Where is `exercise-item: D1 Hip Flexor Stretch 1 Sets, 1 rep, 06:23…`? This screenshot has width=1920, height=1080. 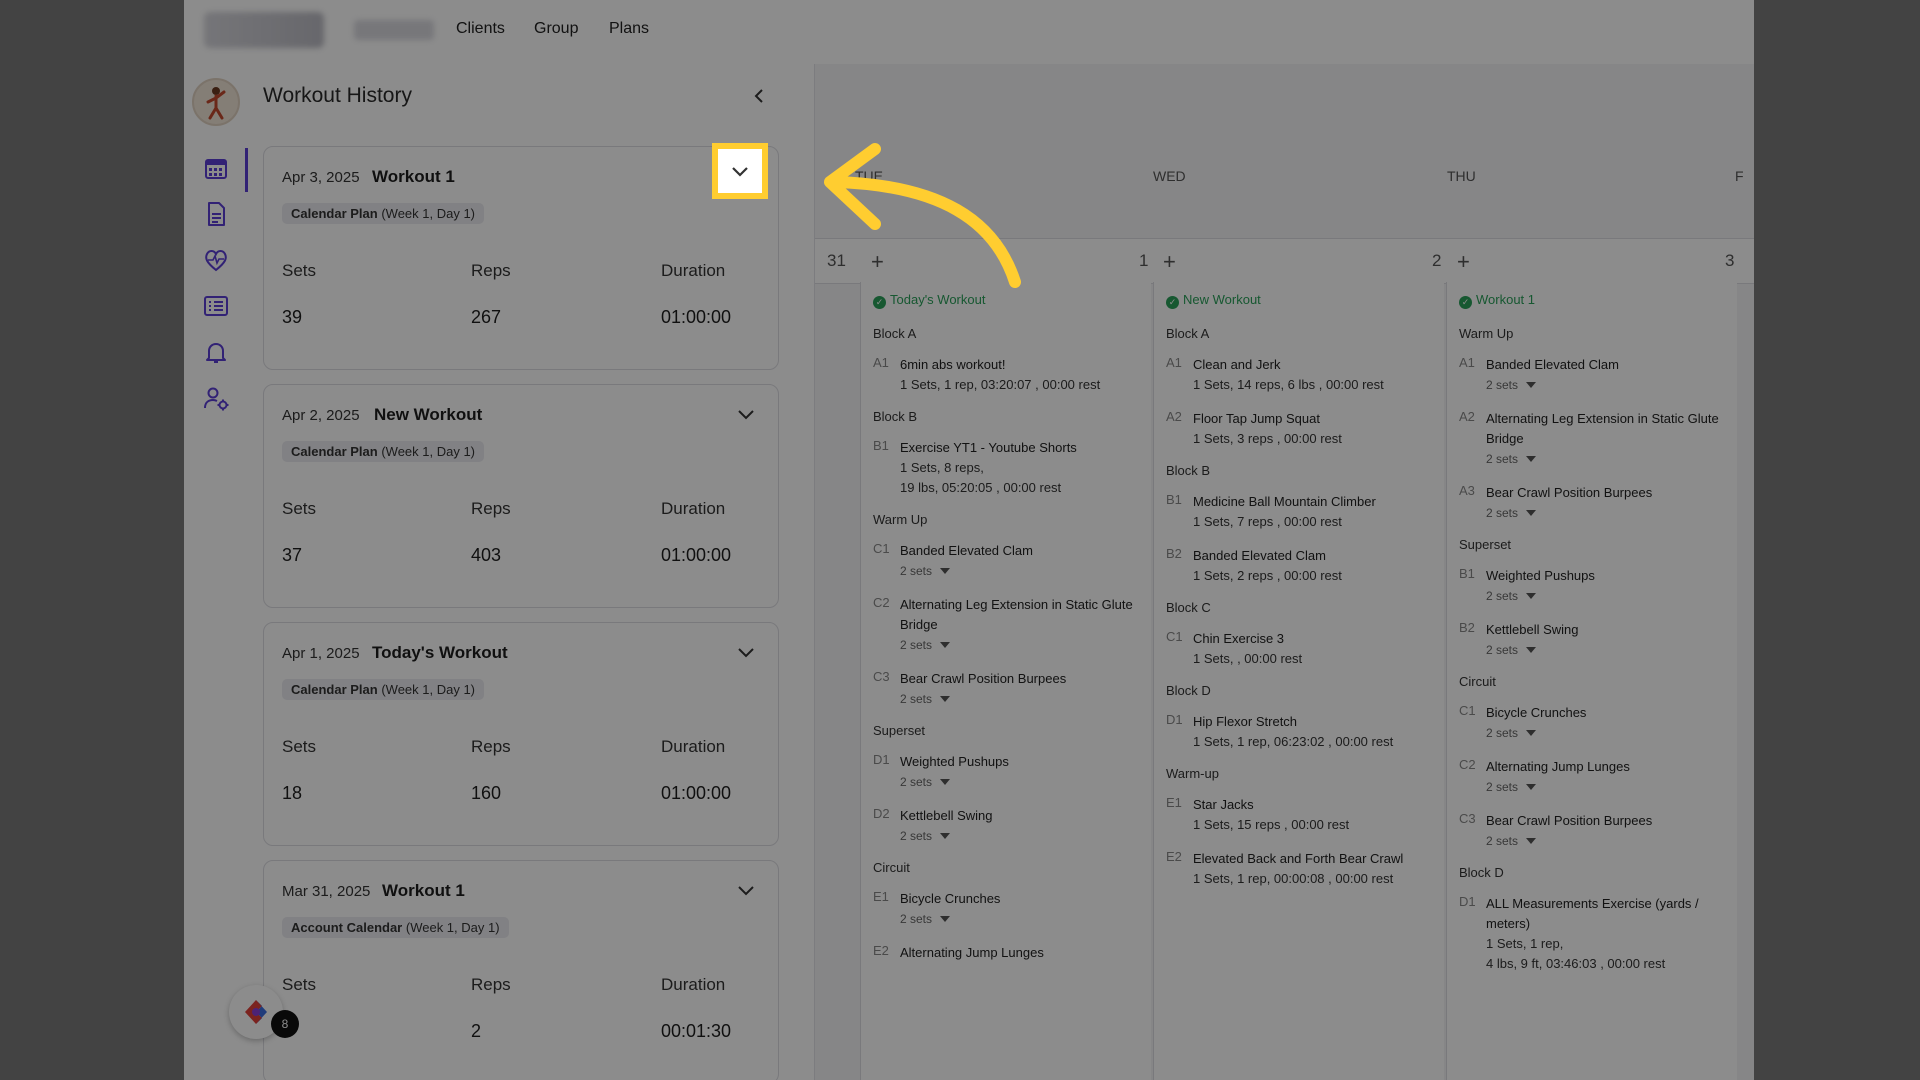 exercise-item: D1 Hip Flexor Stretch 1 Sets, 1 rep, 06:23… is located at coordinates (1301, 732).